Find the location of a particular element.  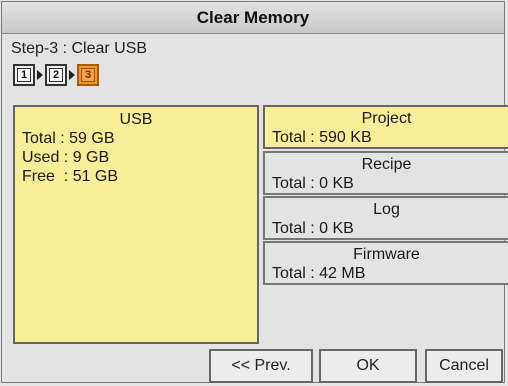

usb-used-label: Used is located at coordinates (41, 157).